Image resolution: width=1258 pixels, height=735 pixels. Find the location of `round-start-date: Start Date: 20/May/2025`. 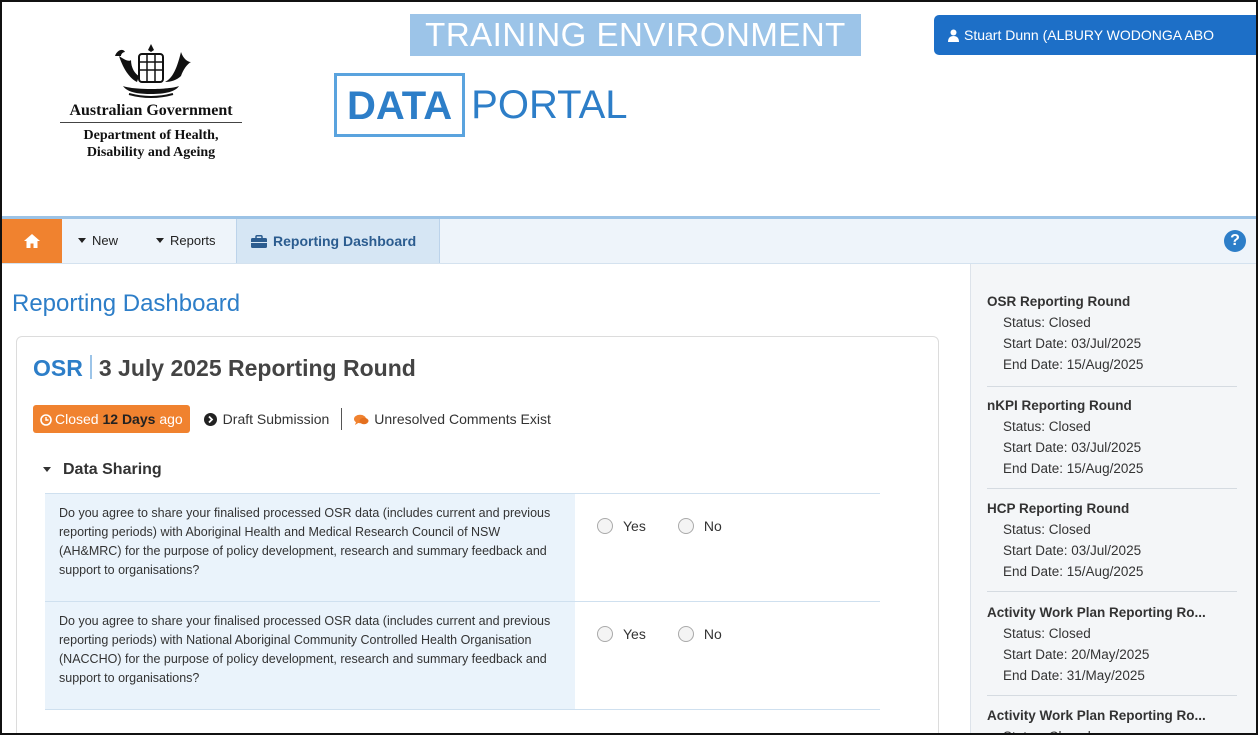

round-start-date: Start Date: 20/May/2025 is located at coordinates (1076, 654).